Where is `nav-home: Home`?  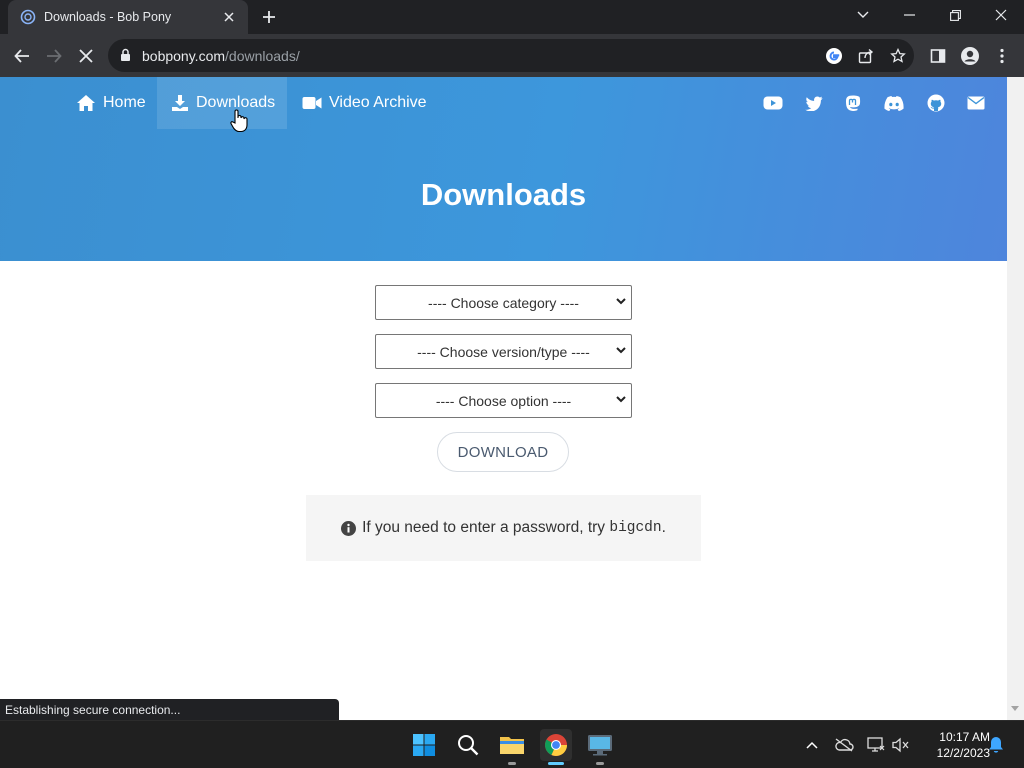
nav-home: Home is located at coordinates (110, 103).